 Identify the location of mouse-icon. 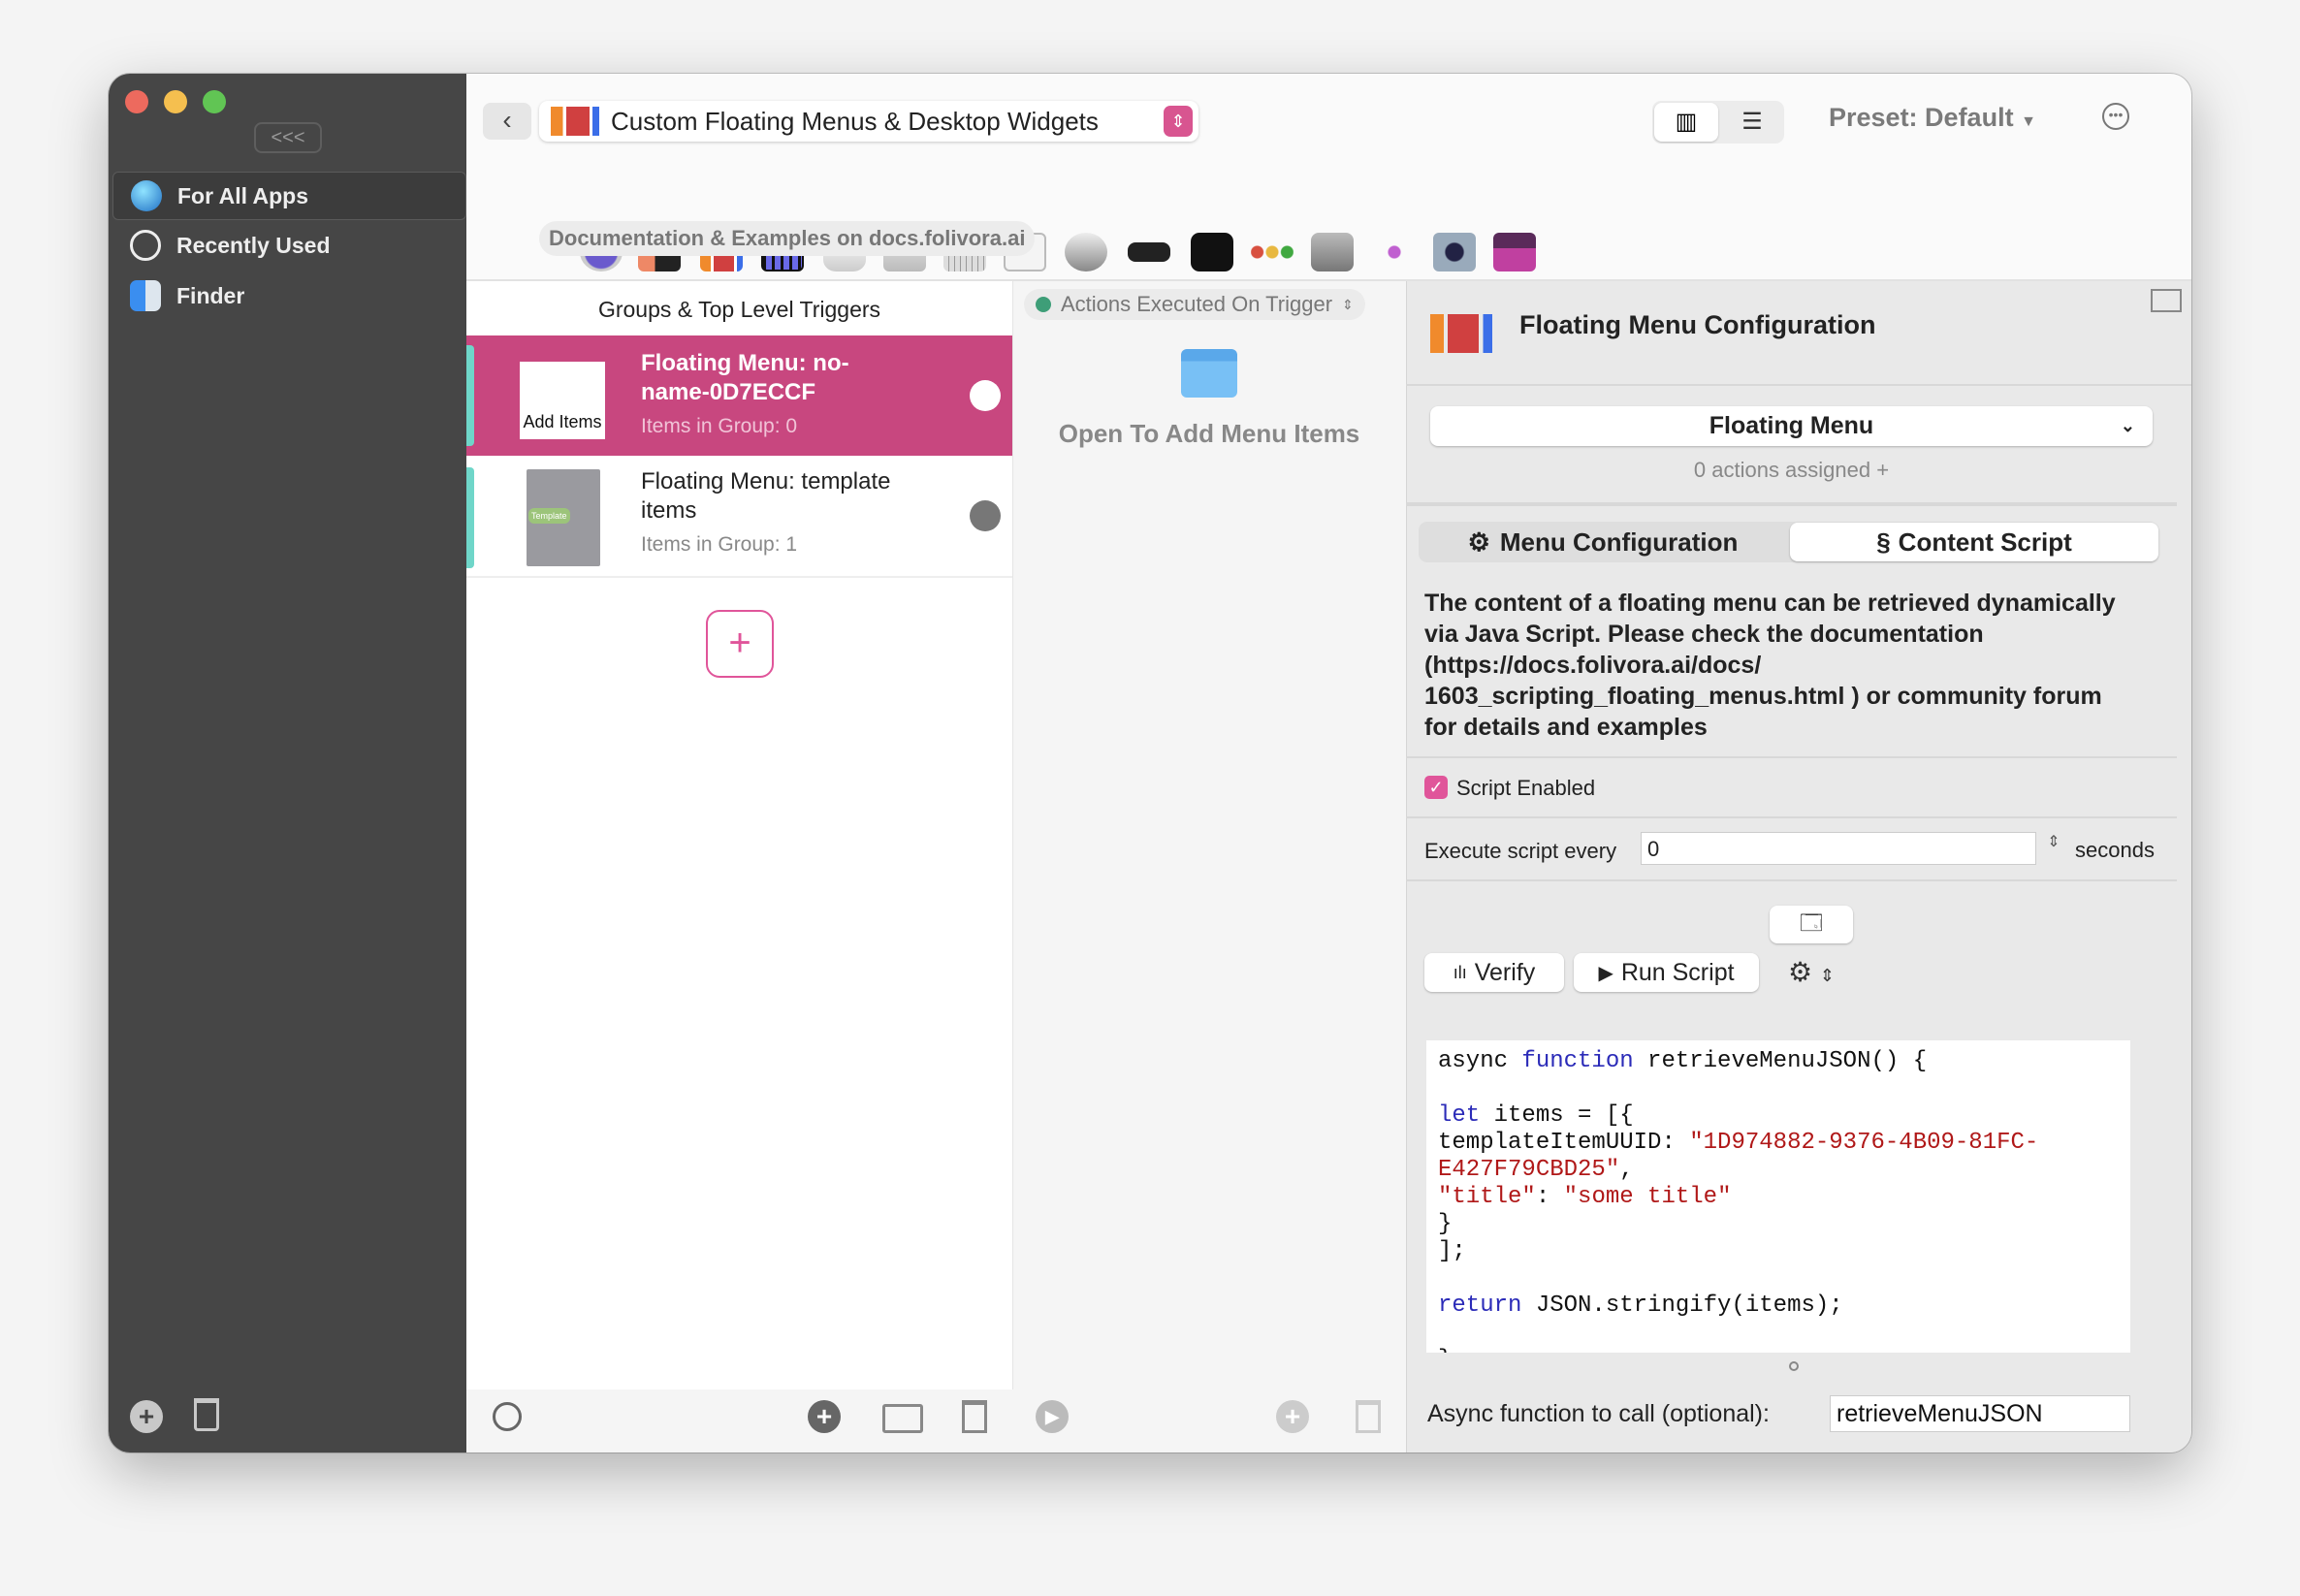
(1086, 252).